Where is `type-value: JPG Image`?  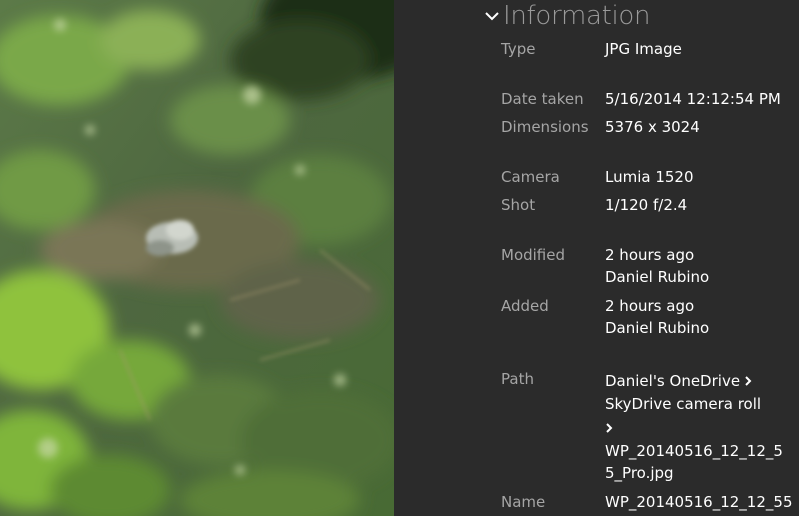 type-value: JPG Image is located at coordinates (643, 49).